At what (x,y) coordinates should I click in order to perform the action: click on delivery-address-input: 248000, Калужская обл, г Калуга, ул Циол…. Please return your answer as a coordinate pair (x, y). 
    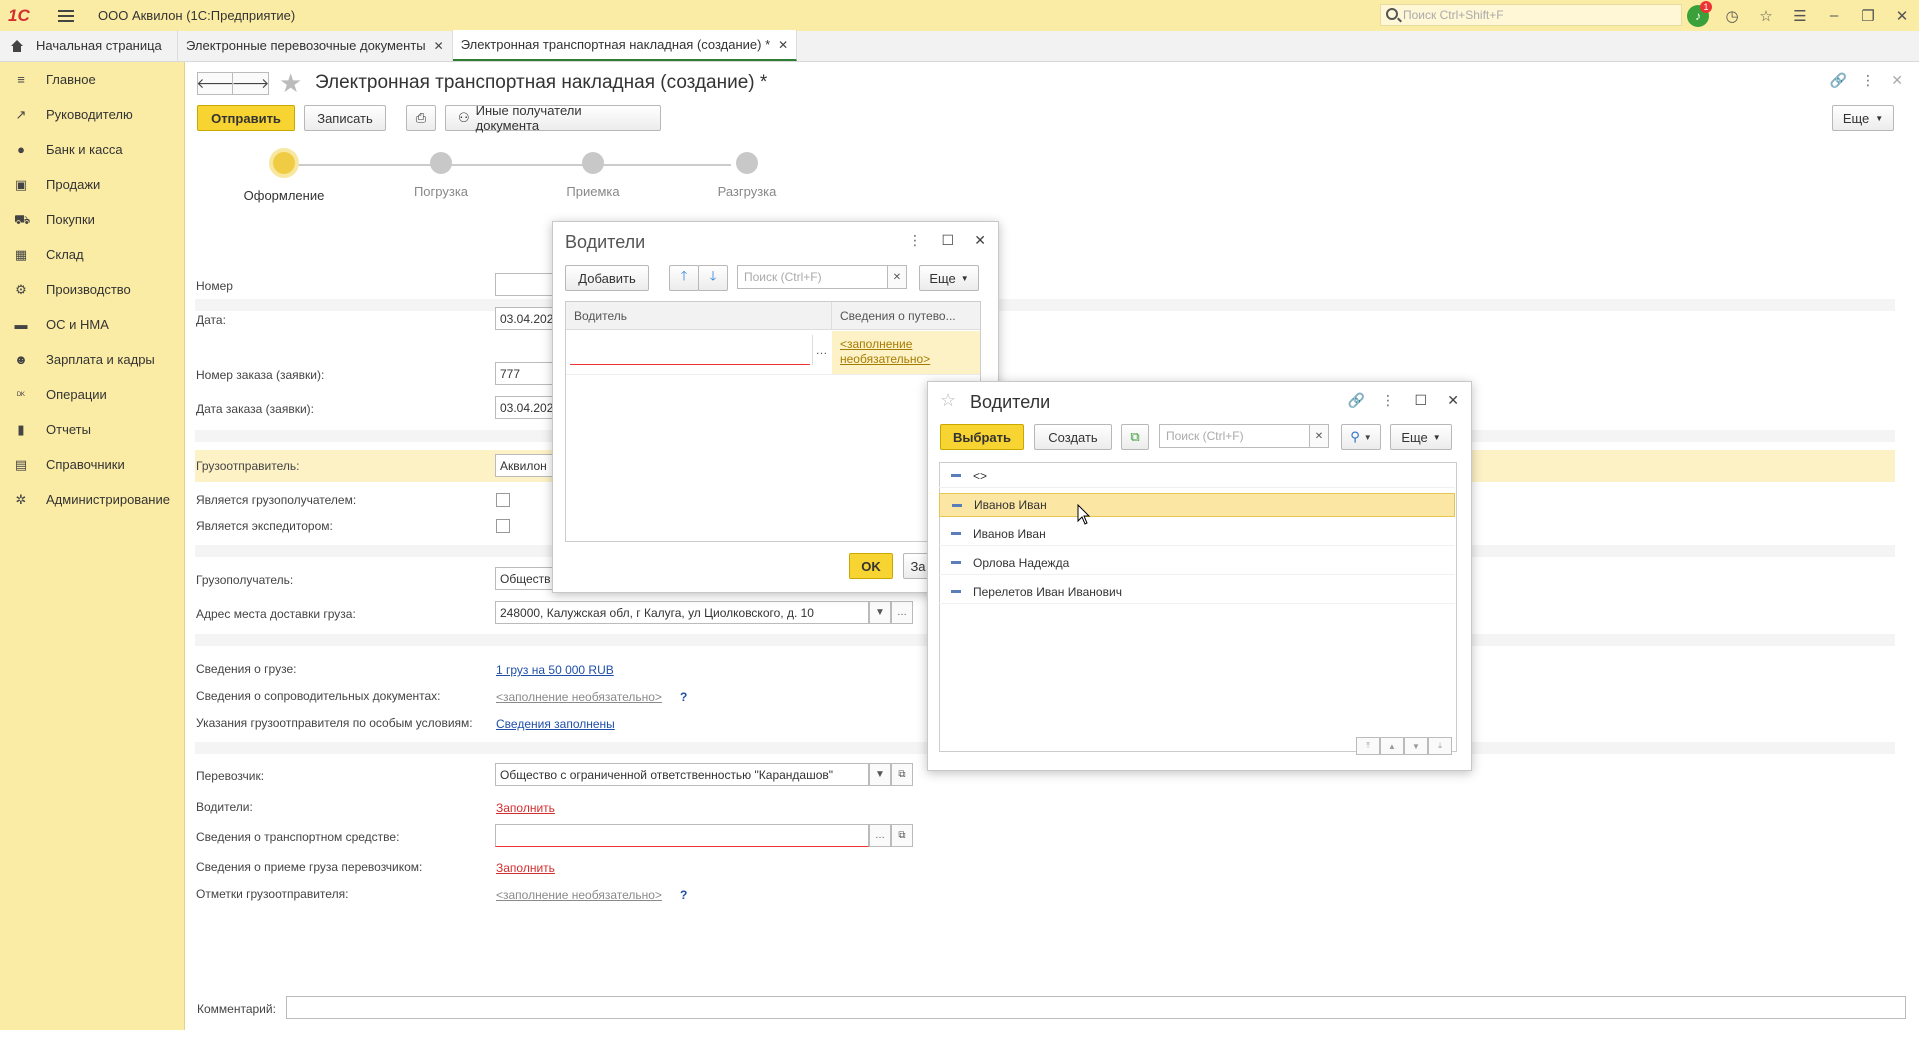
    Looking at the image, I should click on (682, 612).